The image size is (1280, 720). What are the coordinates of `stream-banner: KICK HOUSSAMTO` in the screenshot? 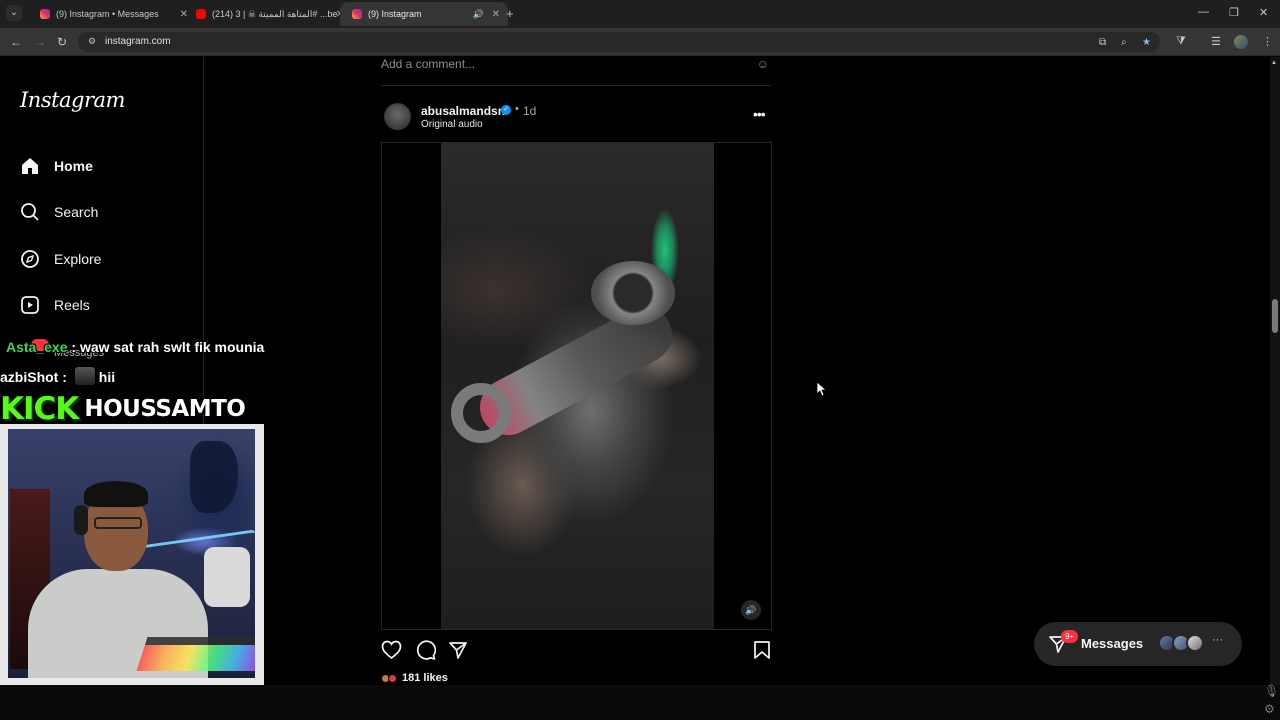 It's located at (123, 409).